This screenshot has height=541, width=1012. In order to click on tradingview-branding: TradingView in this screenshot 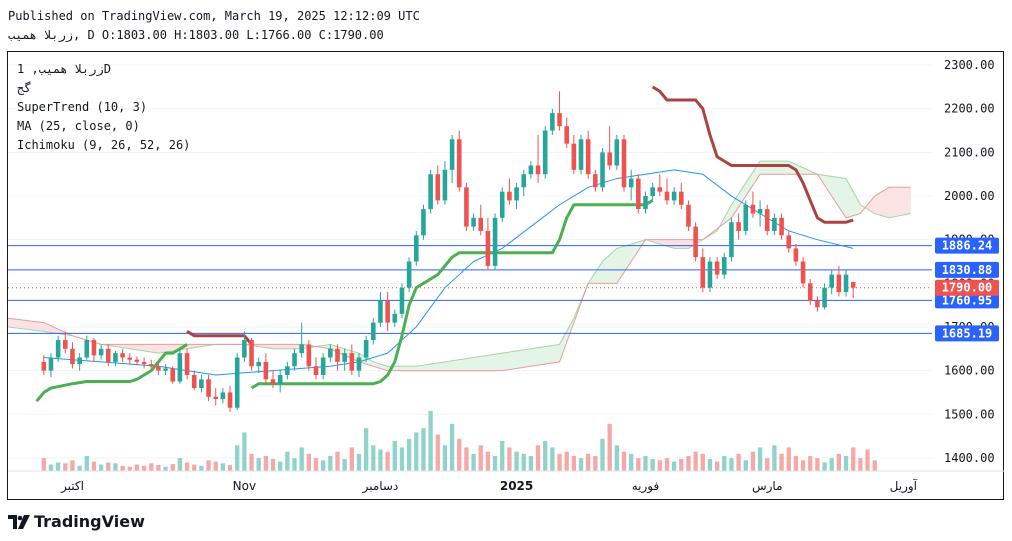, I will do `click(76, 521)`.